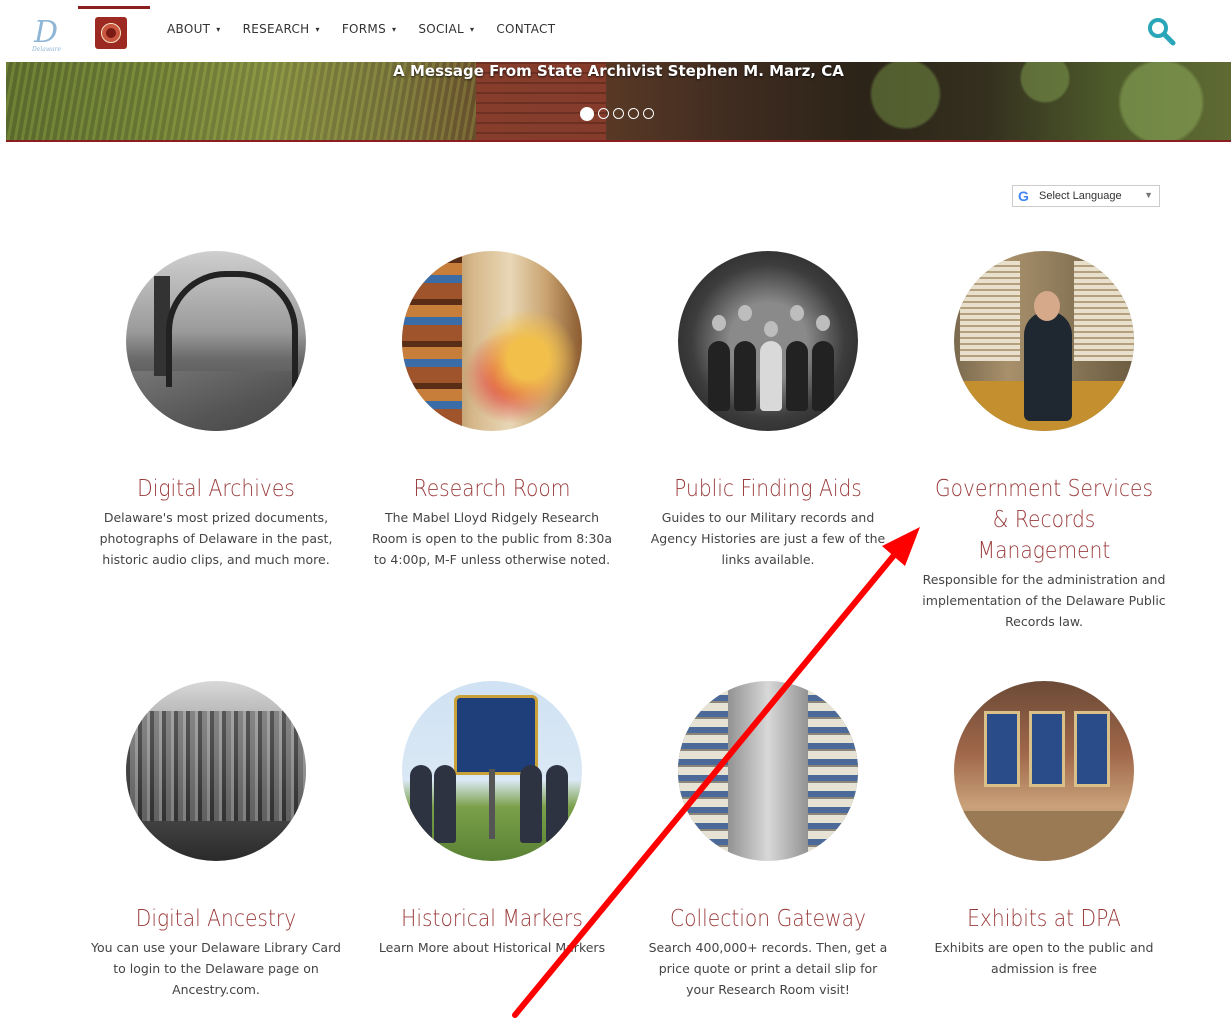  I want to click on language-select-label: Select Language, so click(1080, 196).